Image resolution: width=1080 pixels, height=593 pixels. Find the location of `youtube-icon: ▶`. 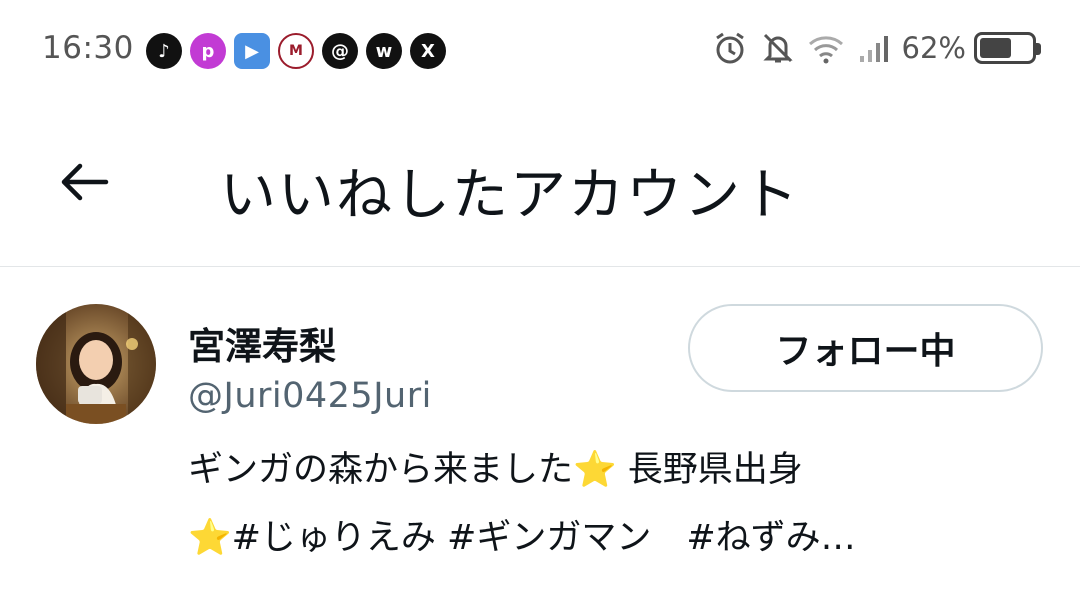

youtube-icon: ▶ is located at coordinates (252, 51).